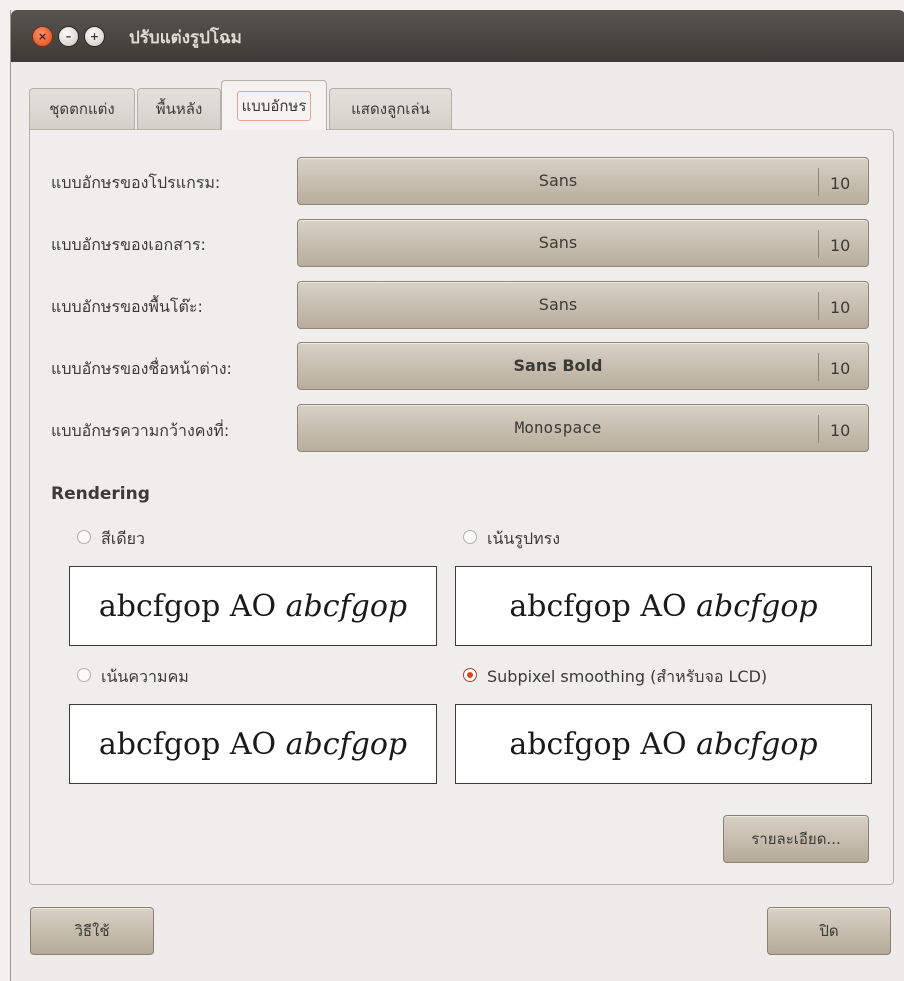  I want to click on best-shapes-radio, so click(470, 537).